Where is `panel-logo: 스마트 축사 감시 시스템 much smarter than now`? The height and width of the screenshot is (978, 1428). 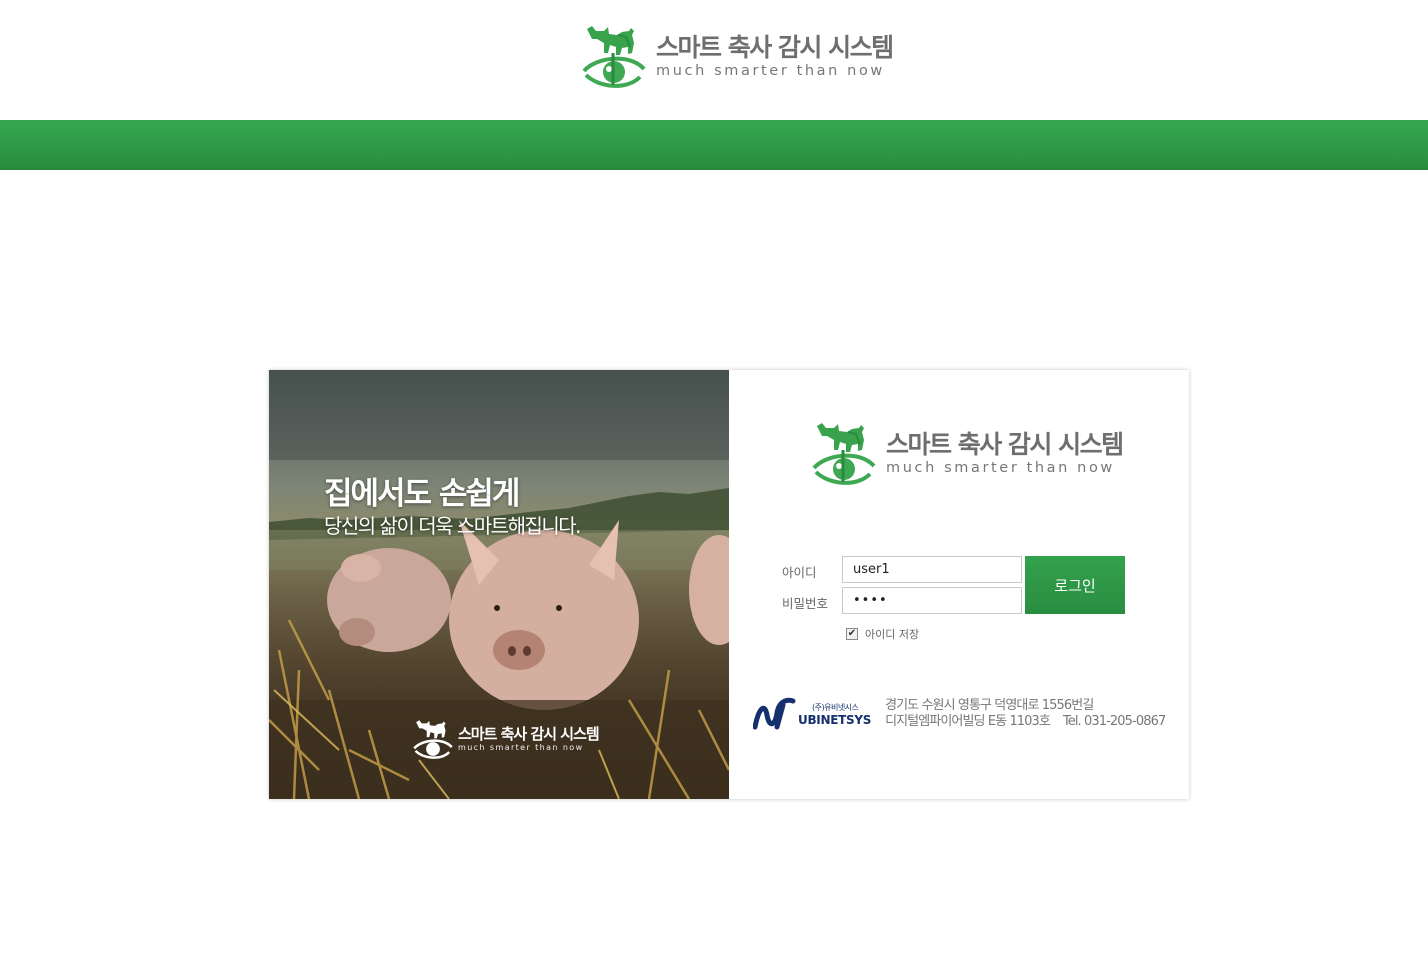 panel-logo: 스마트 축사 감시 시스템 much smarter than now is located at coordinates (968, 453).